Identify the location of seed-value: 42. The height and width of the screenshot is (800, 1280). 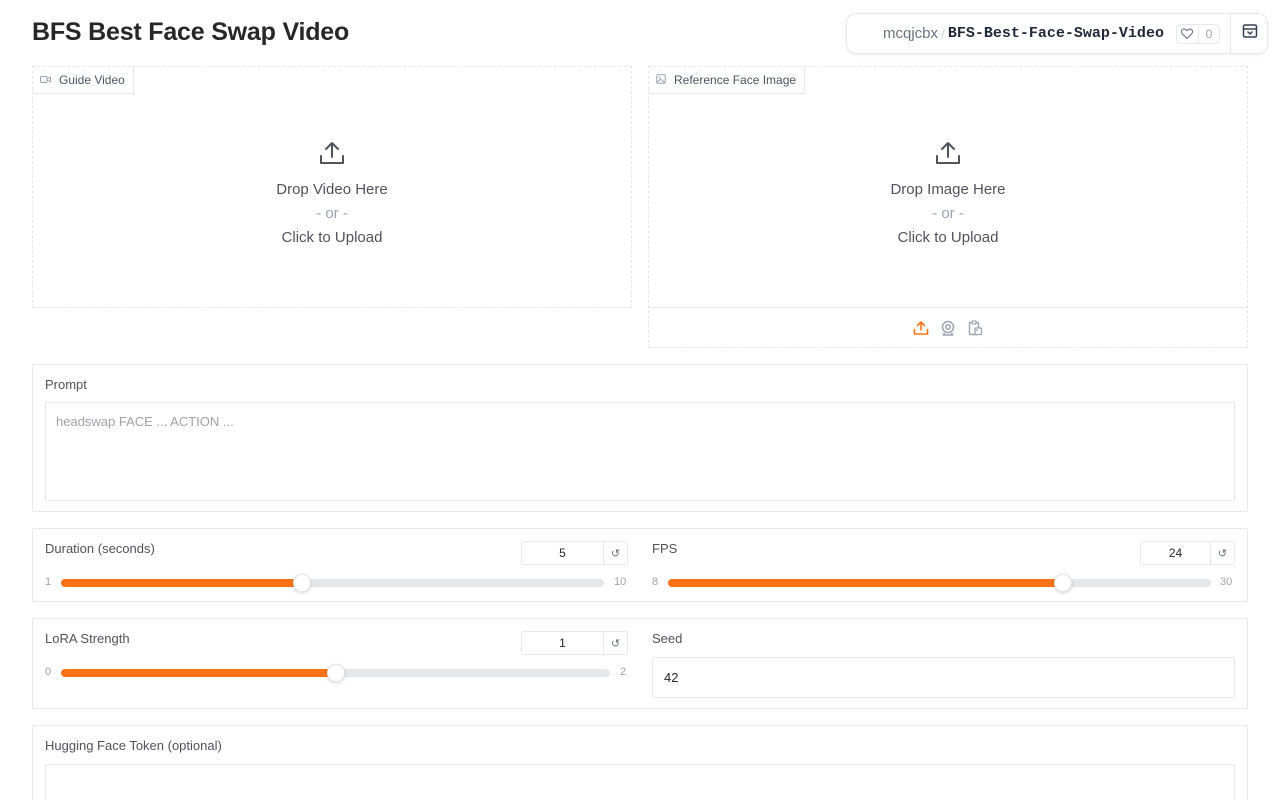
(671, 677).